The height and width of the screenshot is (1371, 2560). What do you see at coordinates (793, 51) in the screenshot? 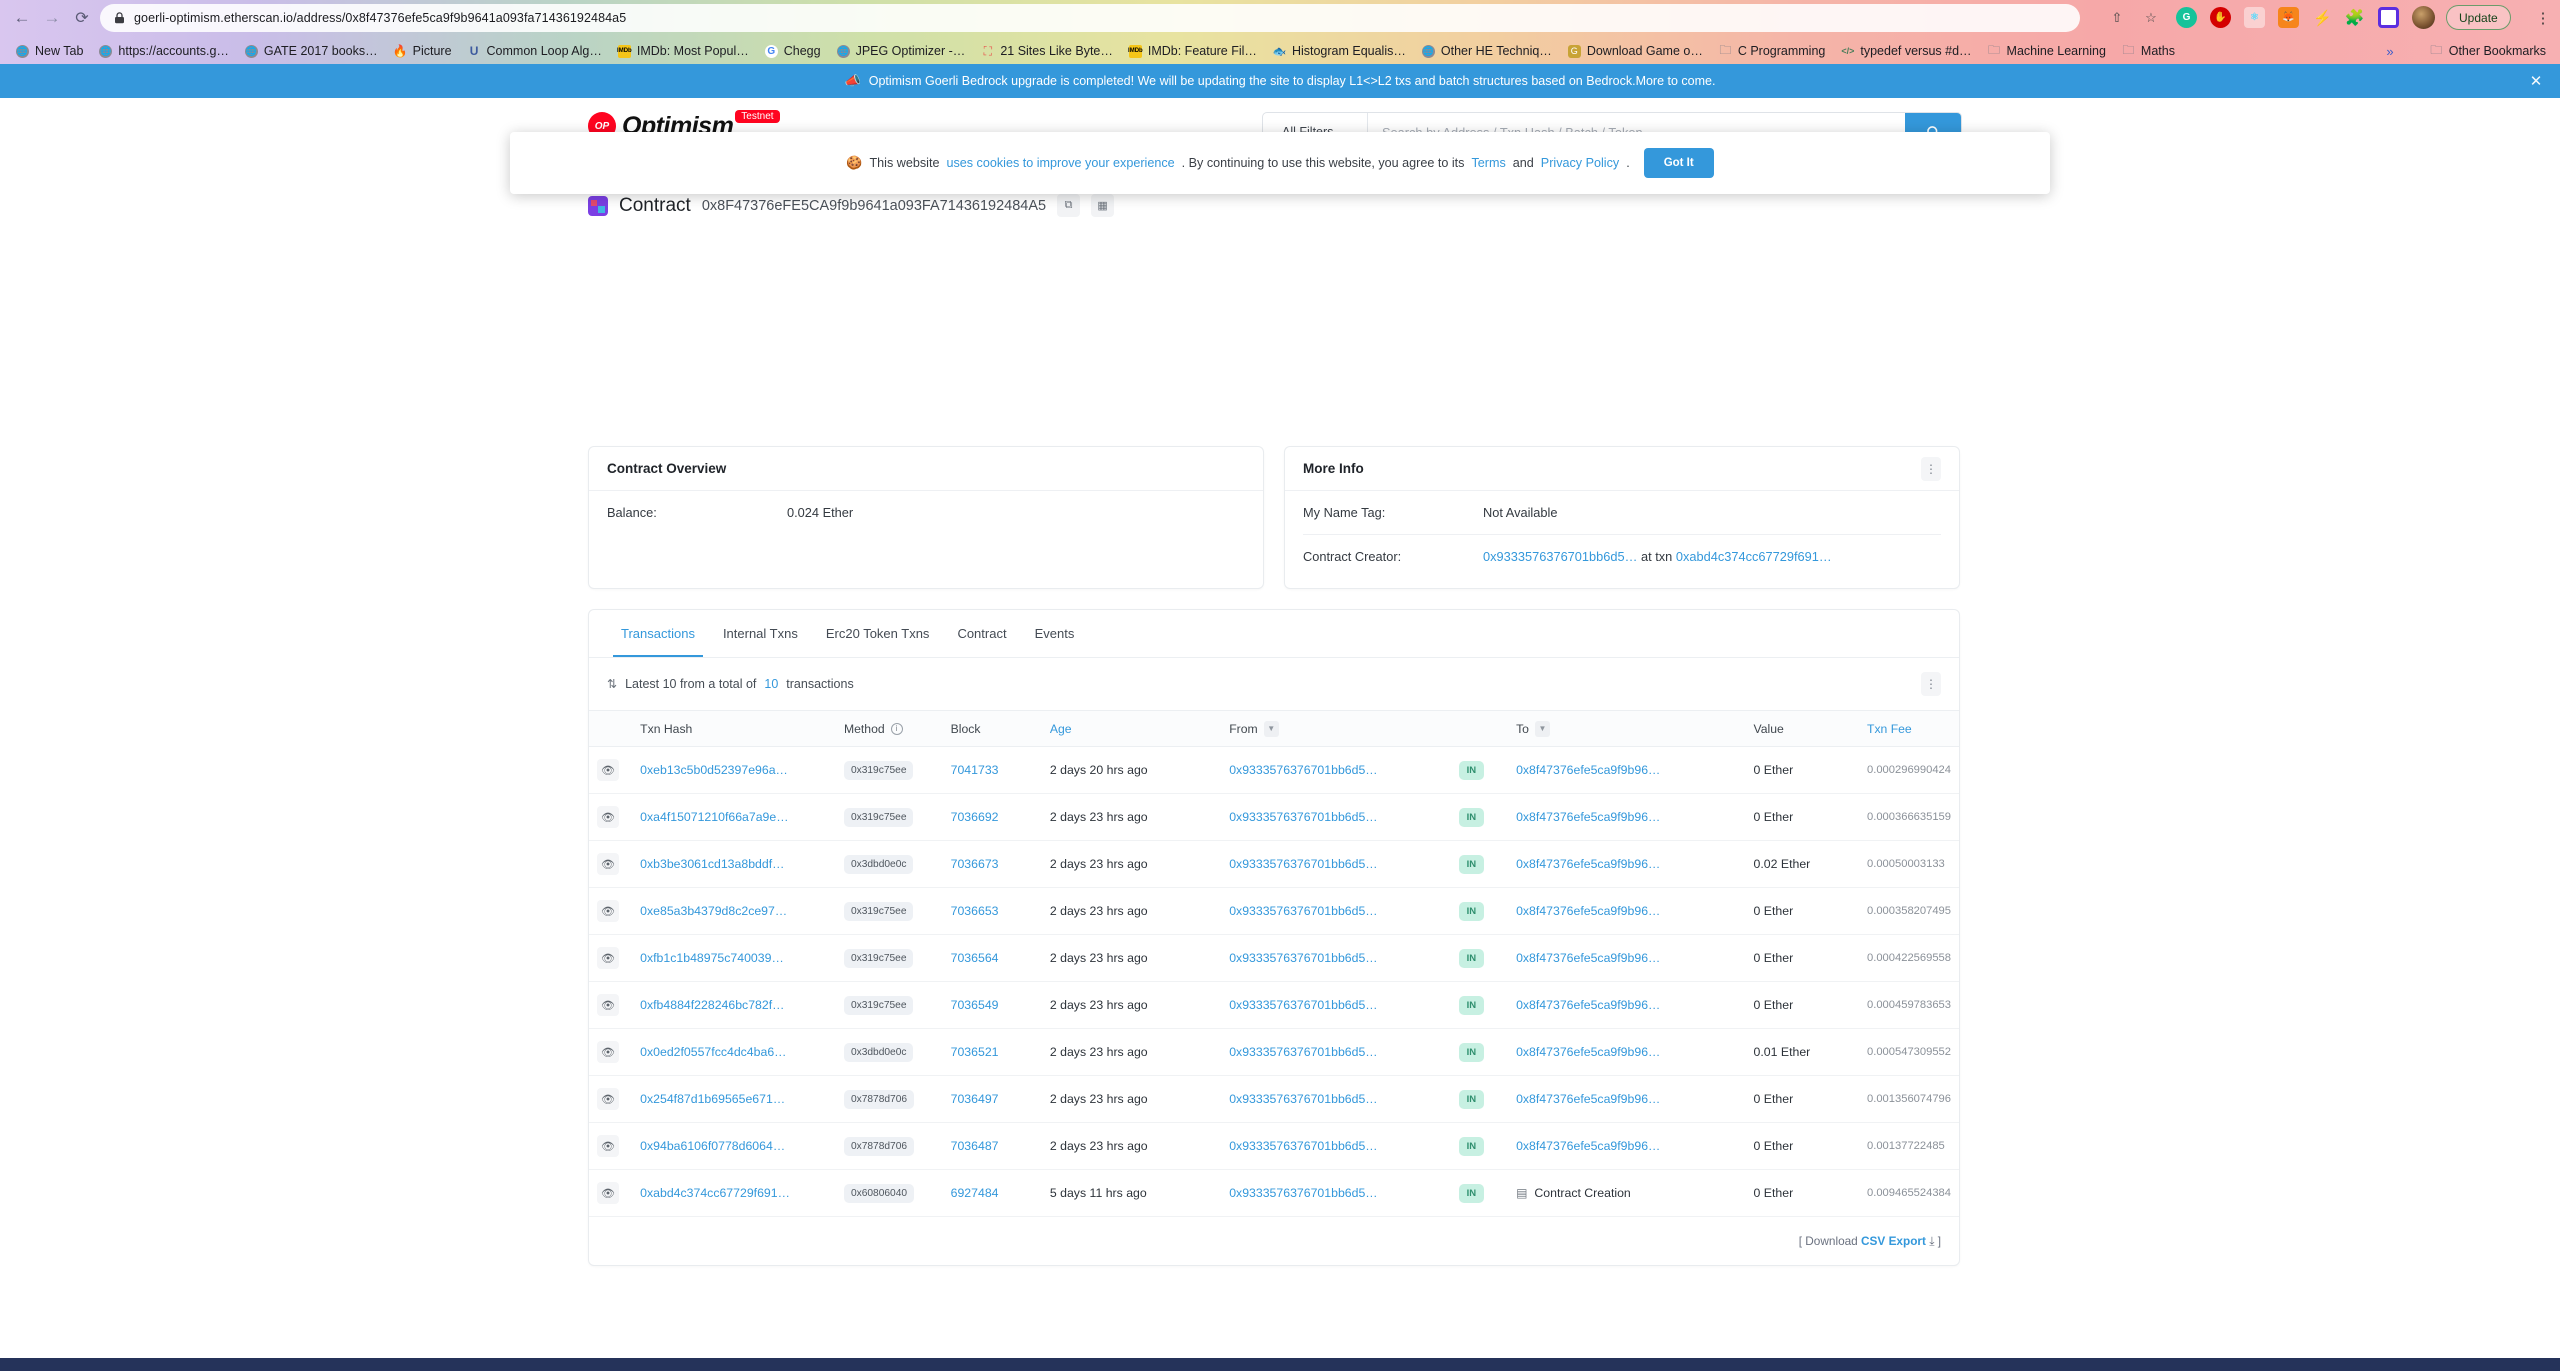
I see `bookmark-item: G Chegg` at bounding box center [793, 51].